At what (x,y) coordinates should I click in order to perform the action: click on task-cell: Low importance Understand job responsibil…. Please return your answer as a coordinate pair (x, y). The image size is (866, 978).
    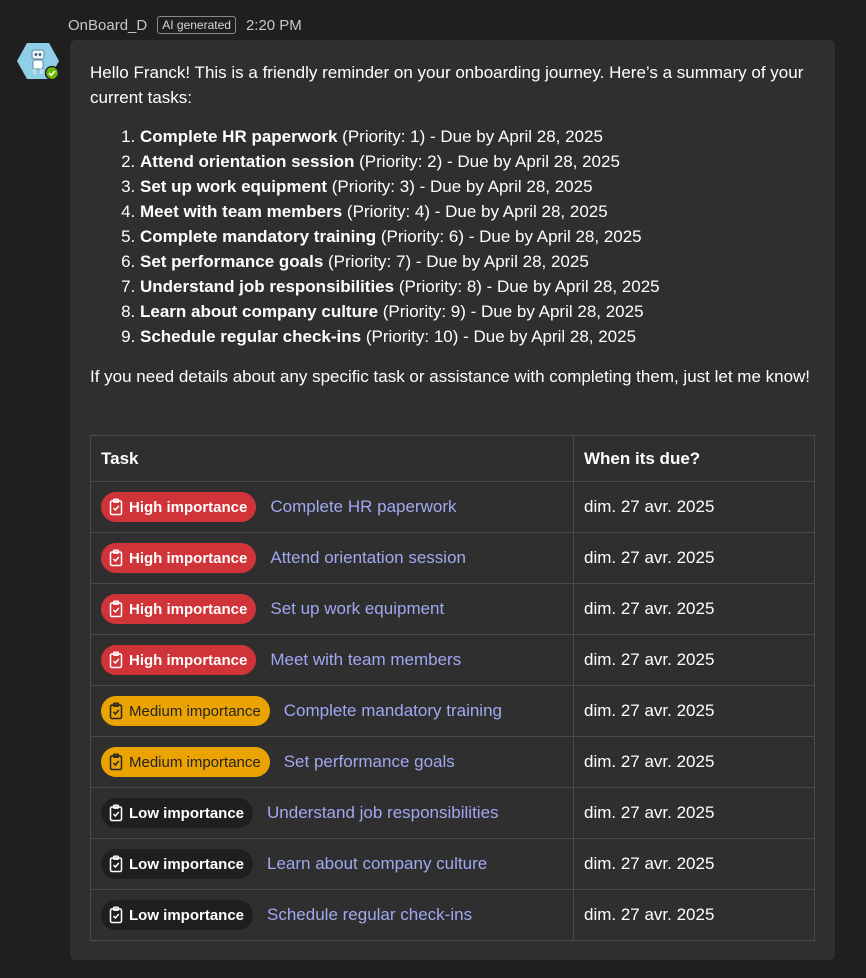
    Looking at the image, I should click on (332, 813).